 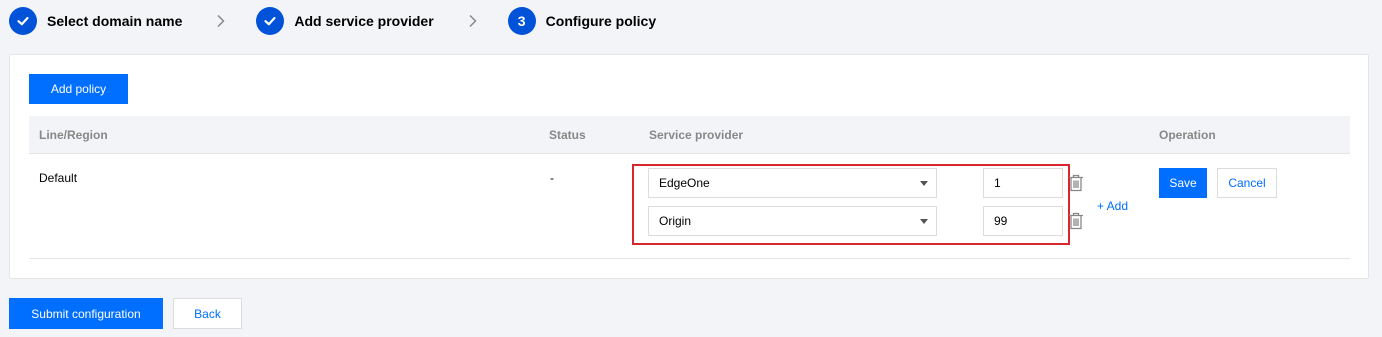 What do you see at coordinates (792, 183) in the screenshot?
I see `service-provider-select: EdgeOne` at bounding box center [792, 183].